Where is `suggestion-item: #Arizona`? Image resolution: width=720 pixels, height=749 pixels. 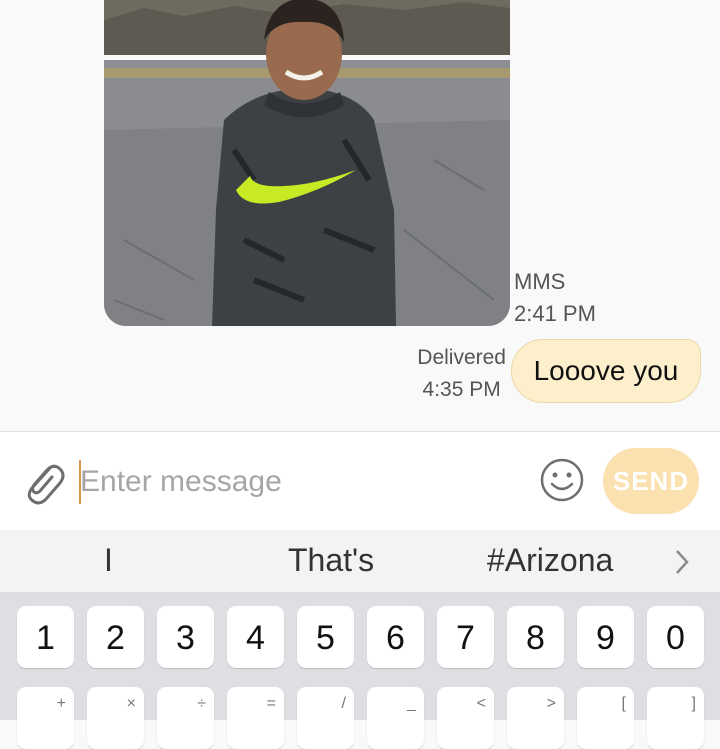 suggestion-item: #Arizona is located at coordinates (550, 560).